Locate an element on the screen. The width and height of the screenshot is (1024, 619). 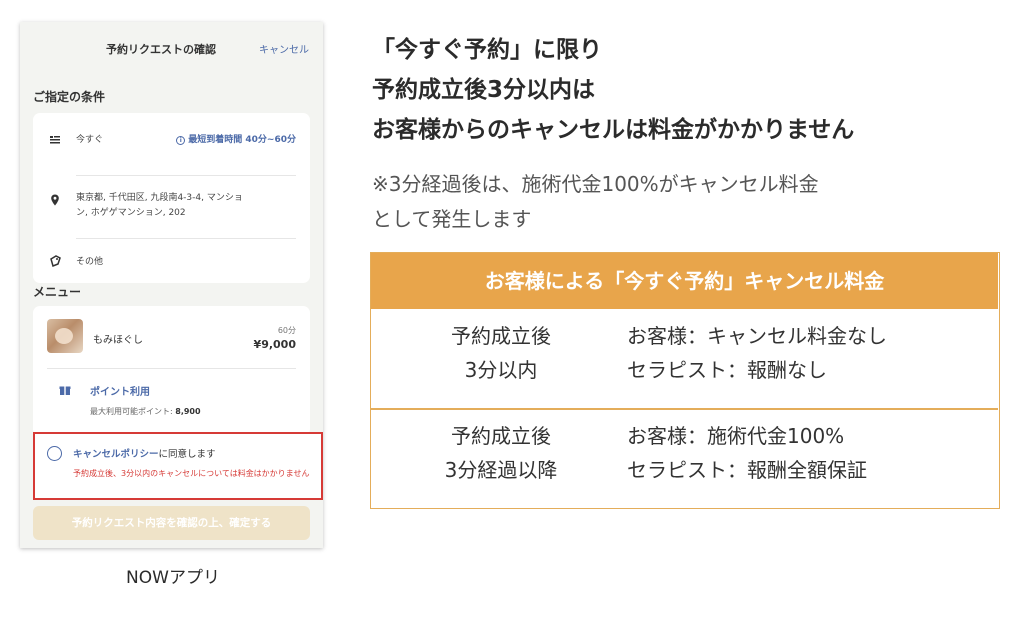
menu-item-name: もみほぐし is located at coordinates (118, 340).